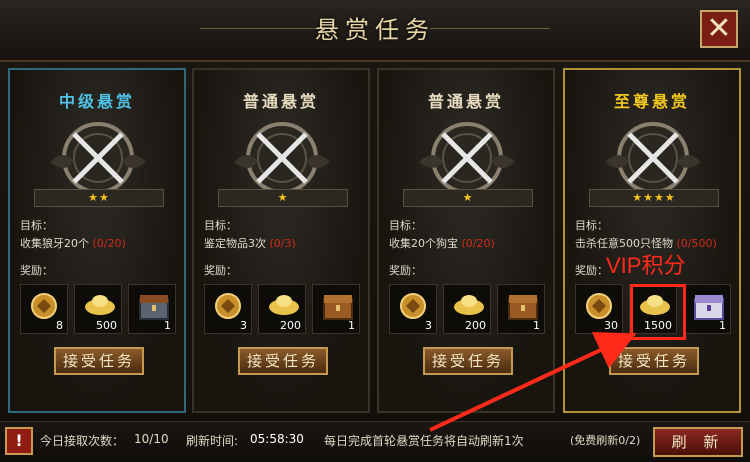  Describe the element at coordinates (605, 440) in the screenshot. I see `free-refresh-count: (免费刷新0/2)` at that location.